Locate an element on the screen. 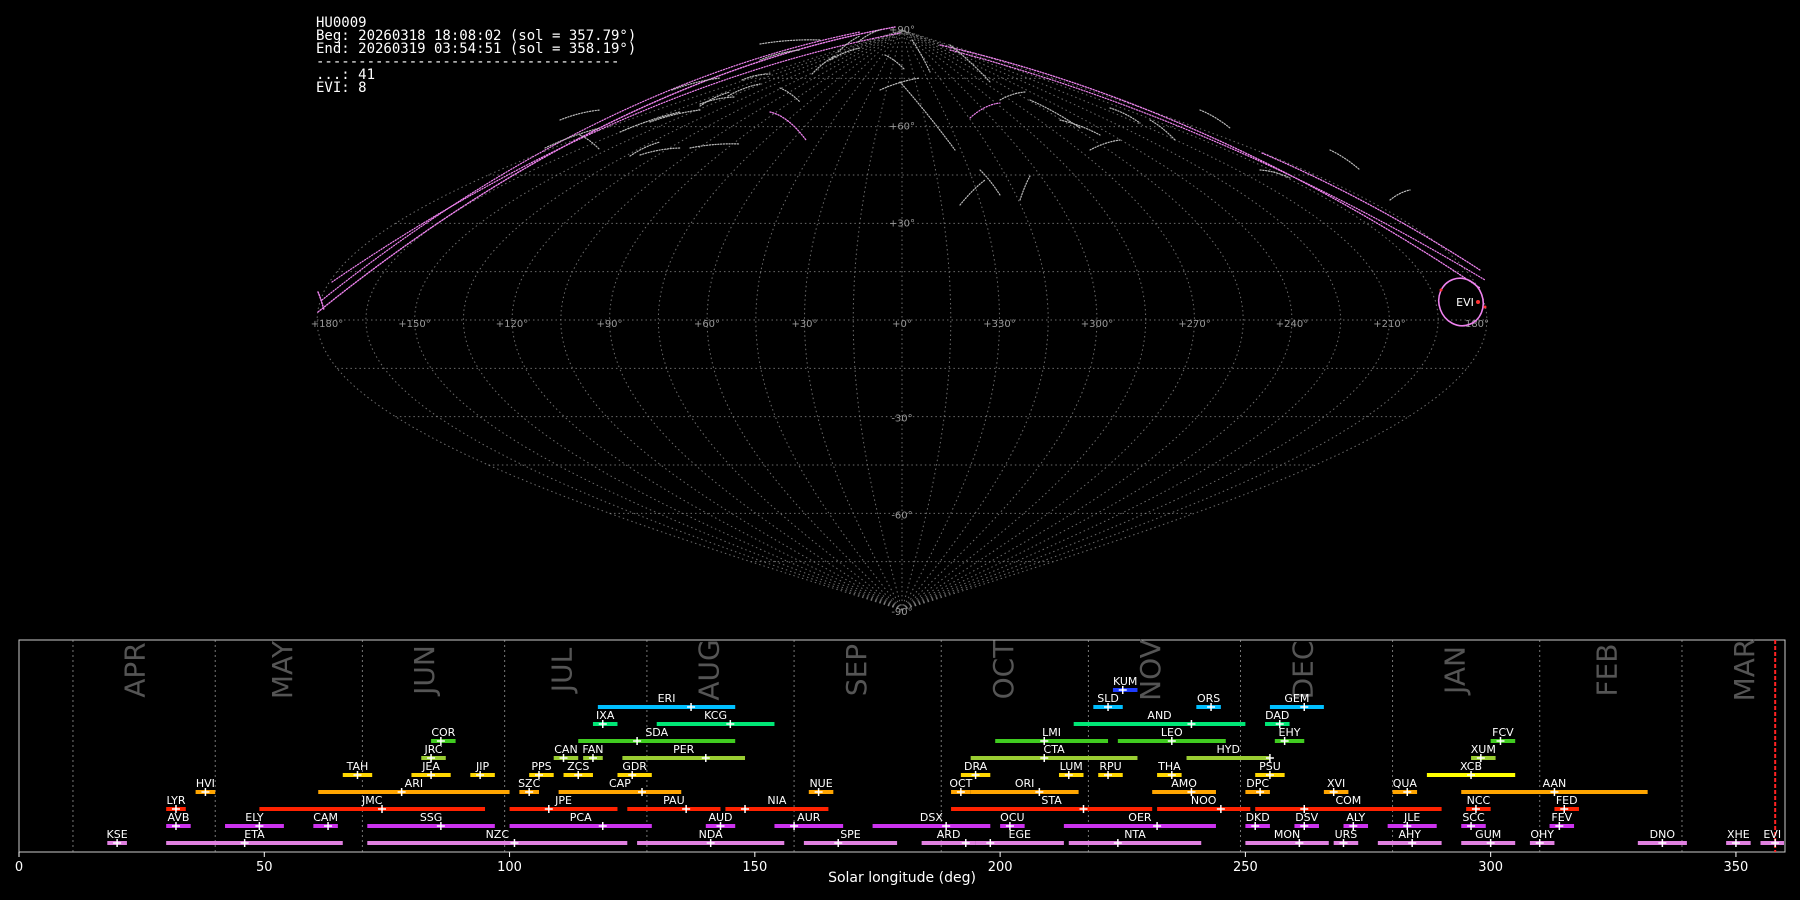  month-label: SEP is located at coordinates (856, 670).